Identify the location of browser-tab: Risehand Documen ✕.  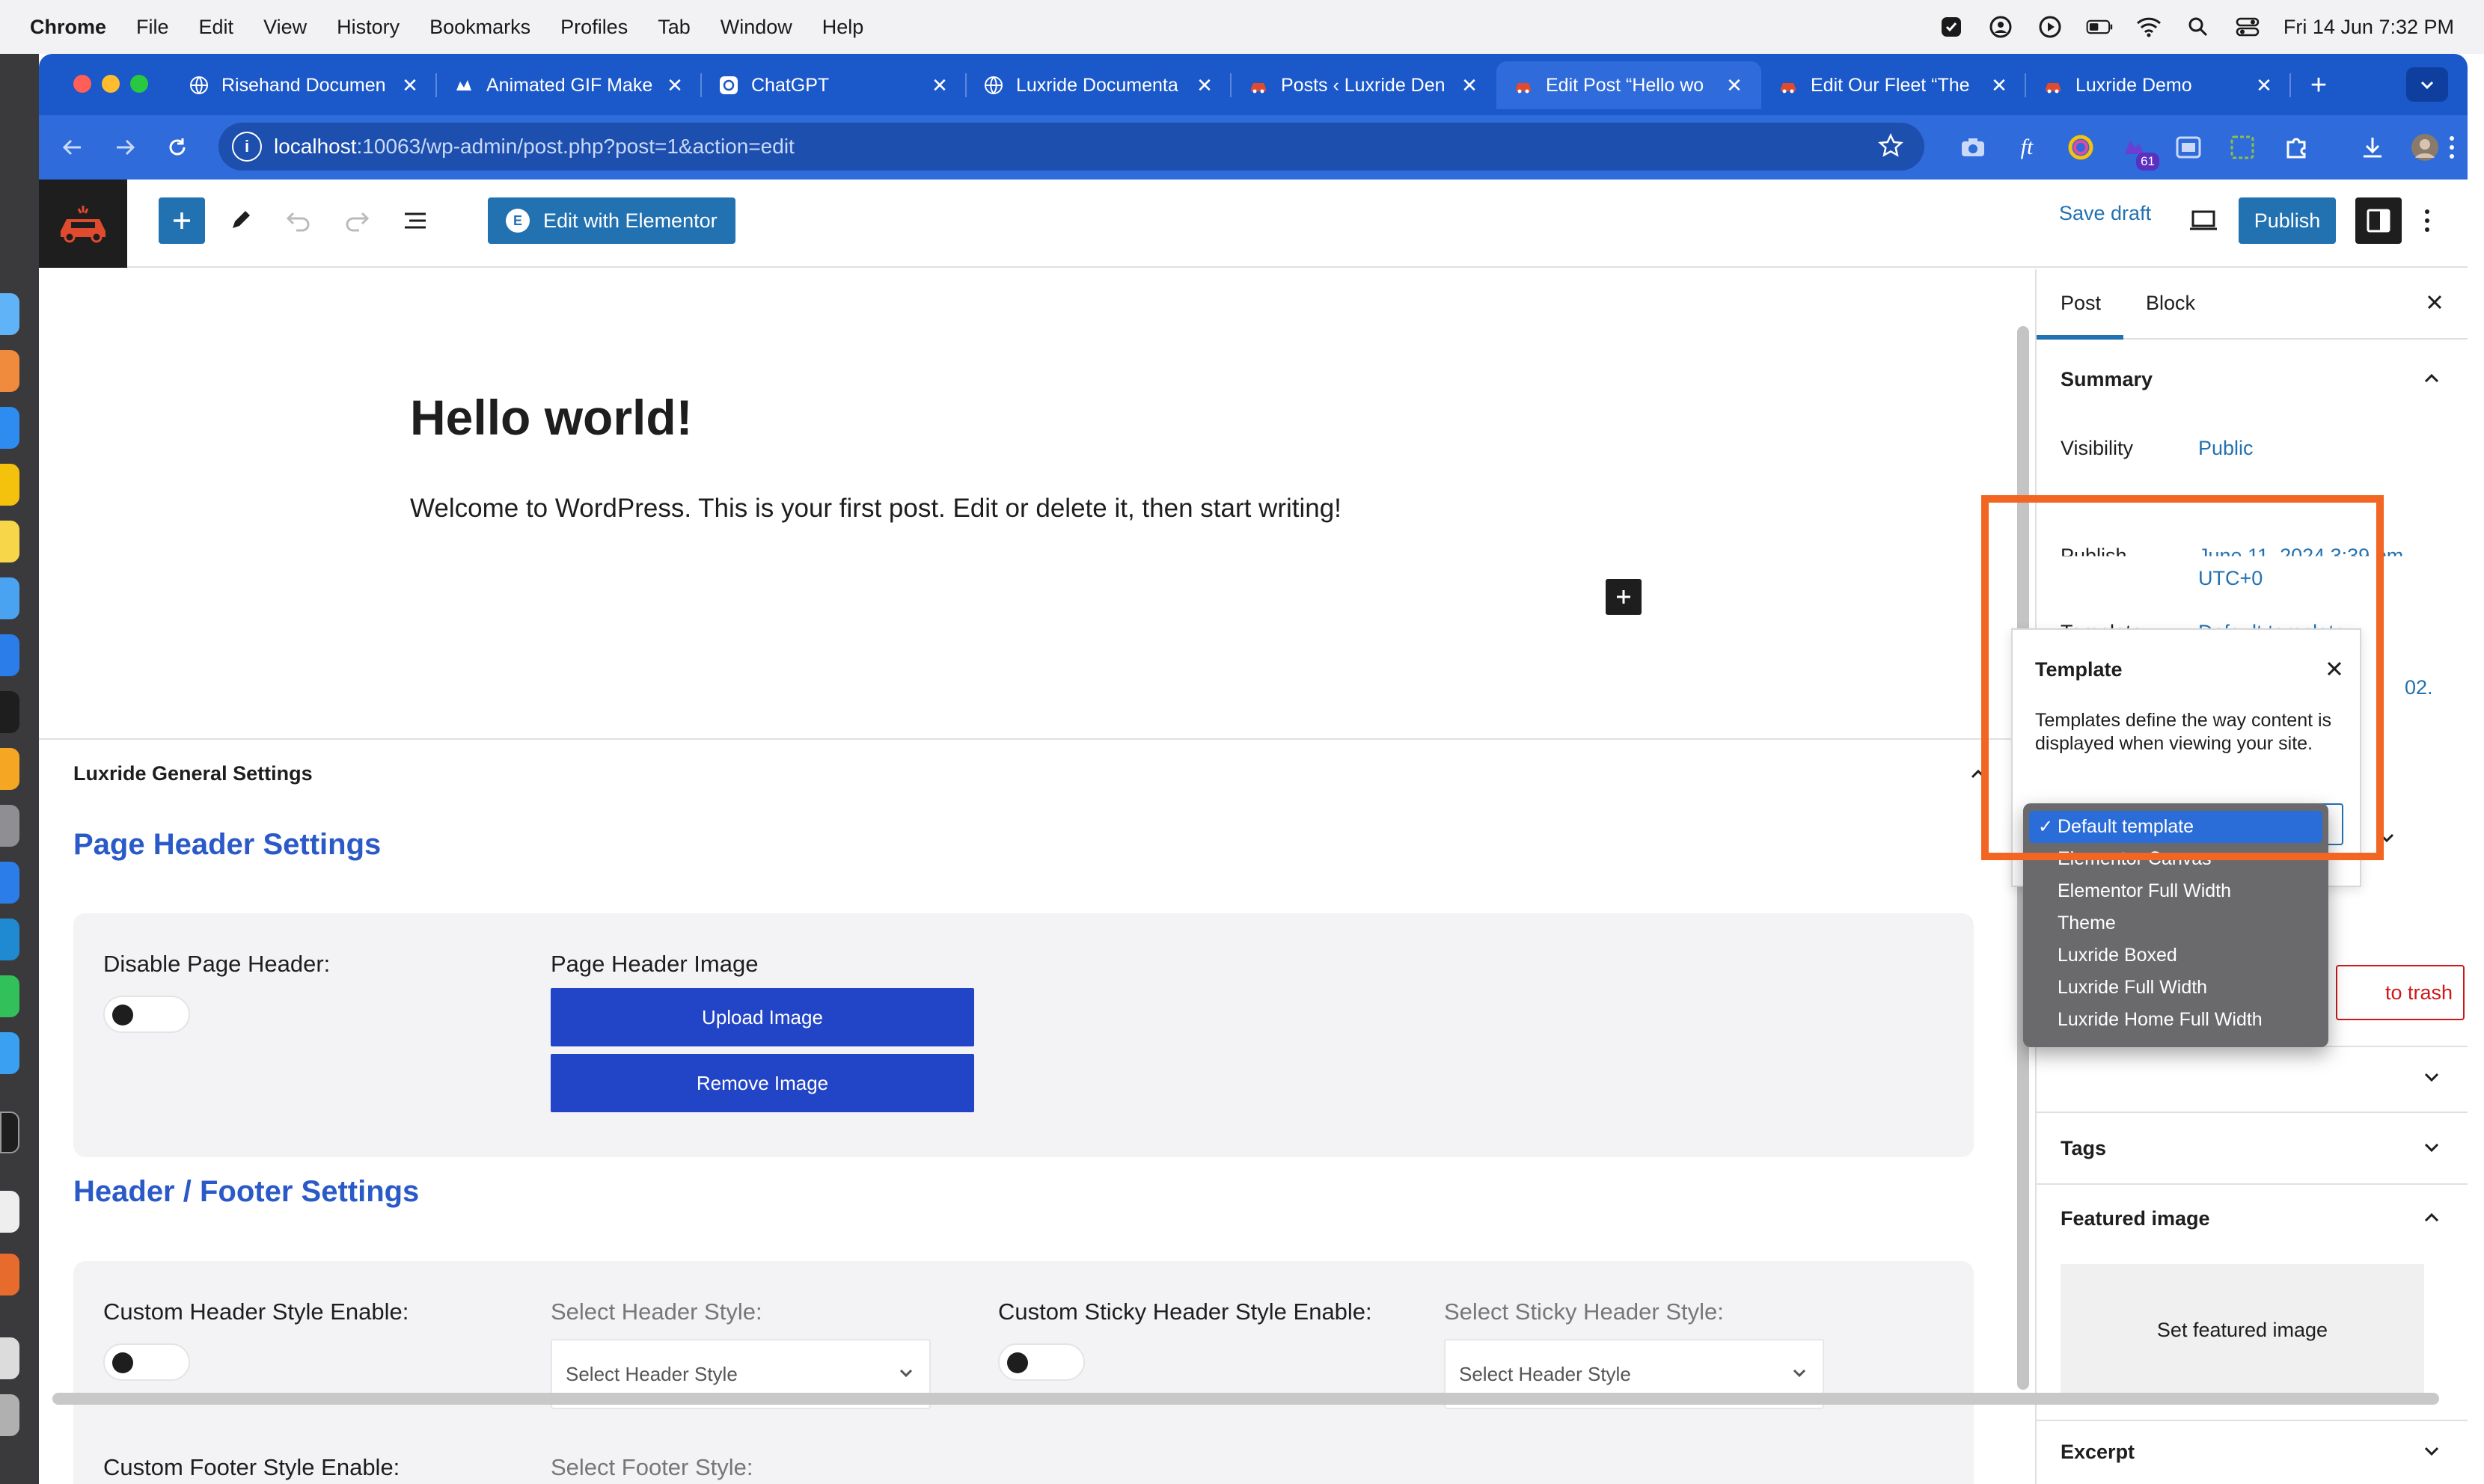
(304, 85).